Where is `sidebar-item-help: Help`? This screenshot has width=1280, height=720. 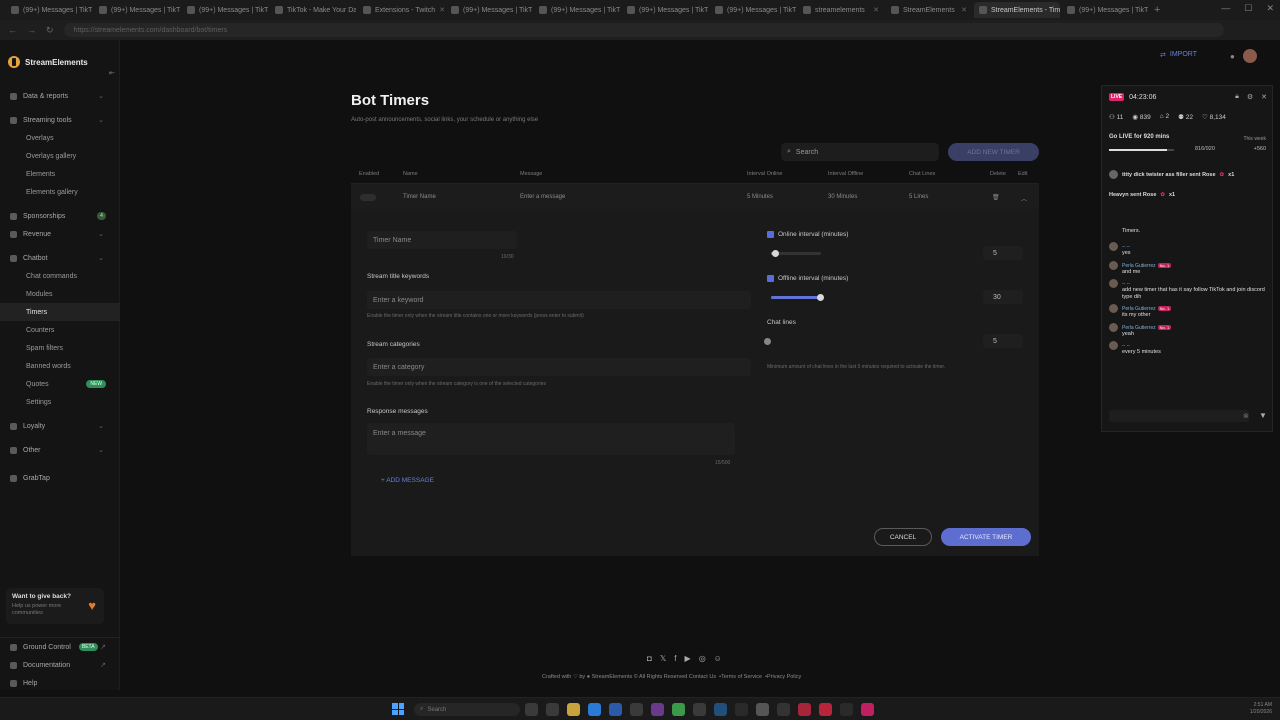 sidebar-item-help: Help is located at coordinates (60, 683).